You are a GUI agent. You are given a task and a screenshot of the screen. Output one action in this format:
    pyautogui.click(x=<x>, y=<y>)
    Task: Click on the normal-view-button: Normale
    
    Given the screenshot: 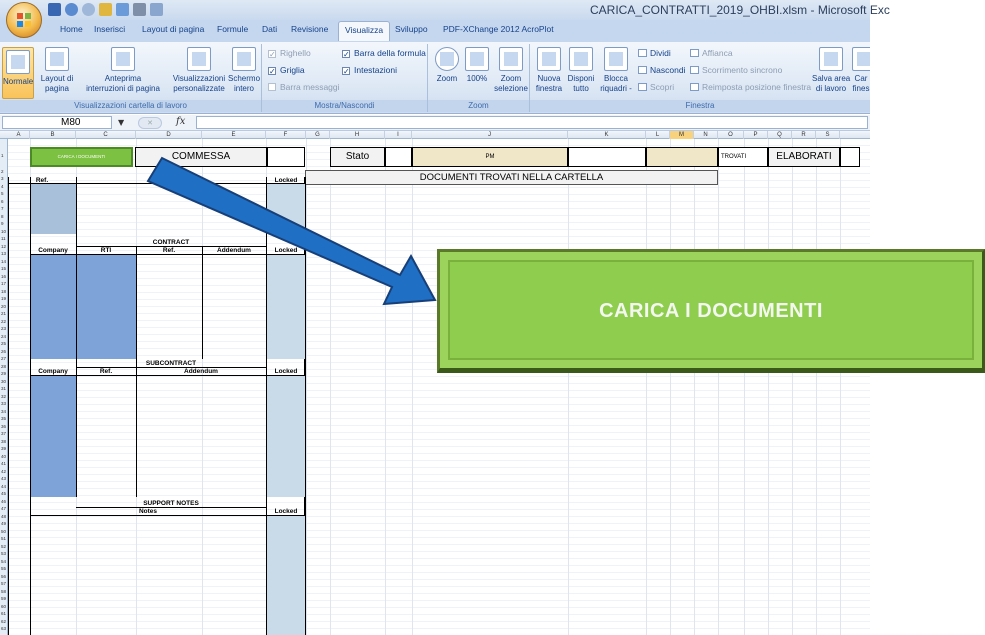 What is the action you would take?
    pyautogui.click(x=18, y=73)
    